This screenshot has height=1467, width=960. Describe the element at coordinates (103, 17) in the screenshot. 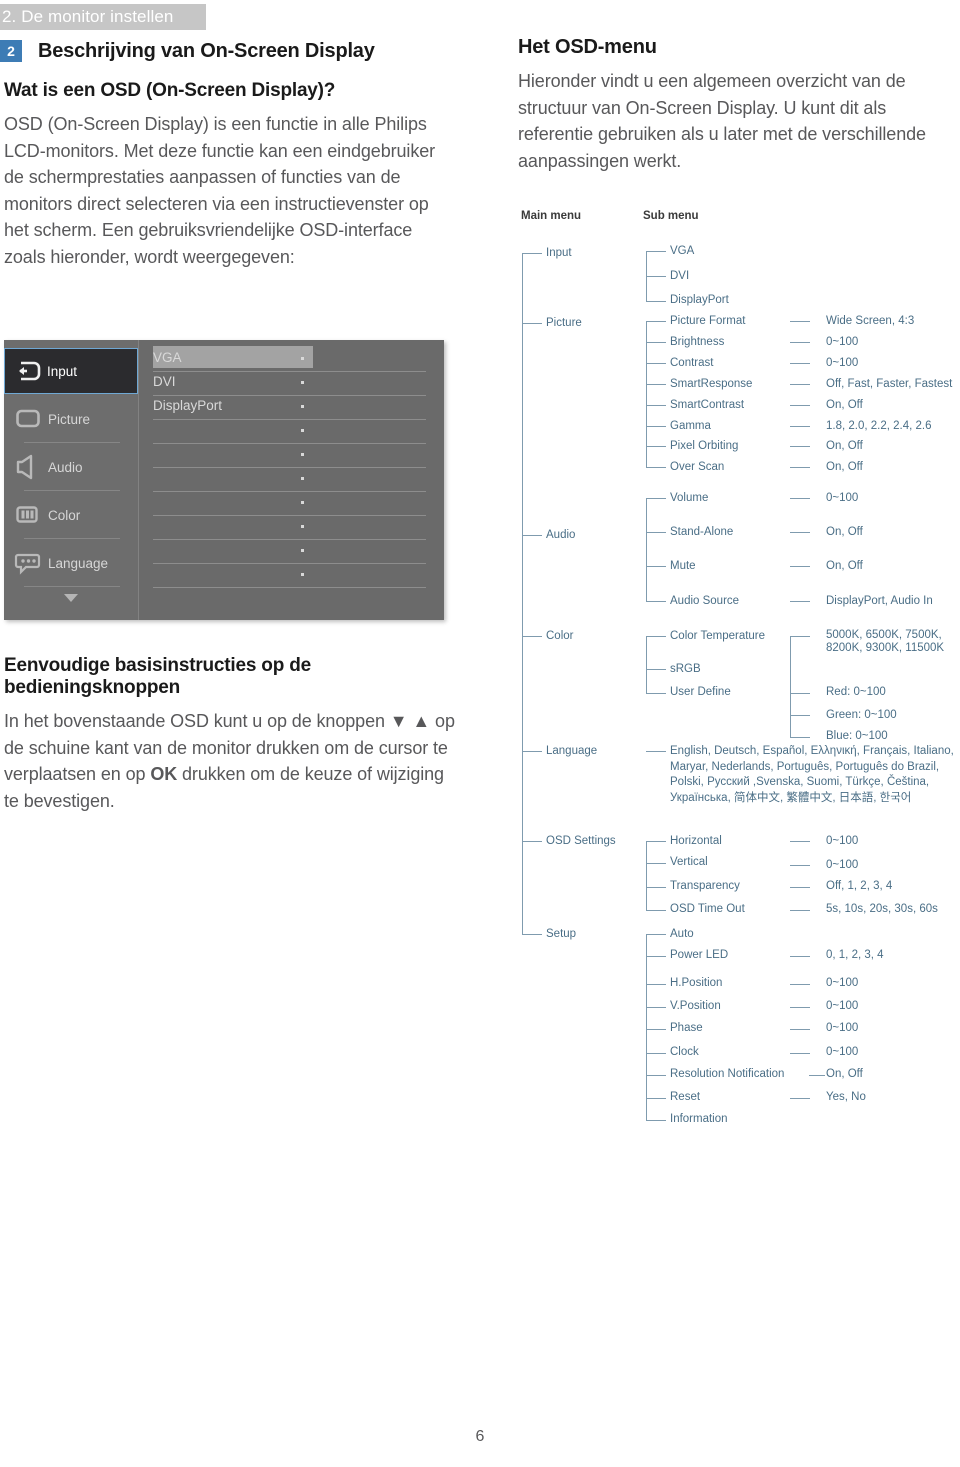

I see `chapter-banner: 2. De monitor instellen` at that location.